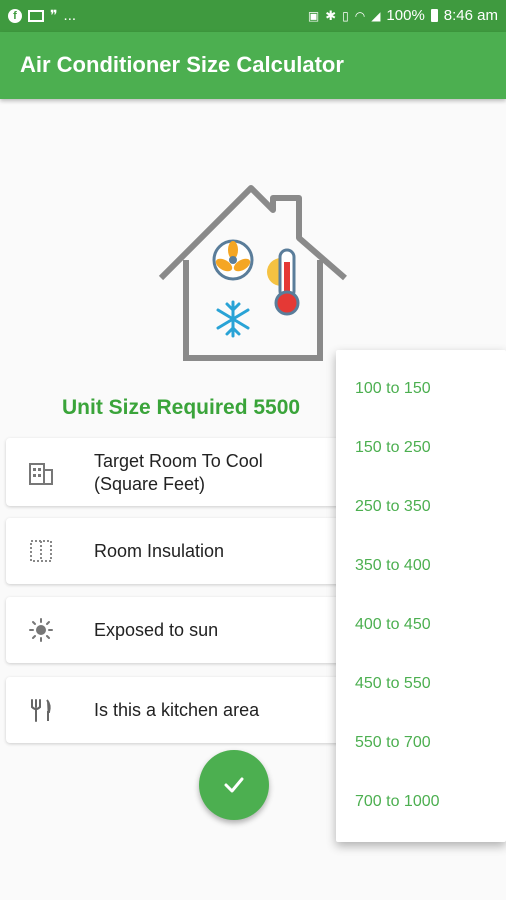 This screenshot has height=900, width=506. I want to click on status-bar: f ❞ ... ▣ ✱ ▯ ◠ ◢ 100% 8:46 am, so click(253, 16).